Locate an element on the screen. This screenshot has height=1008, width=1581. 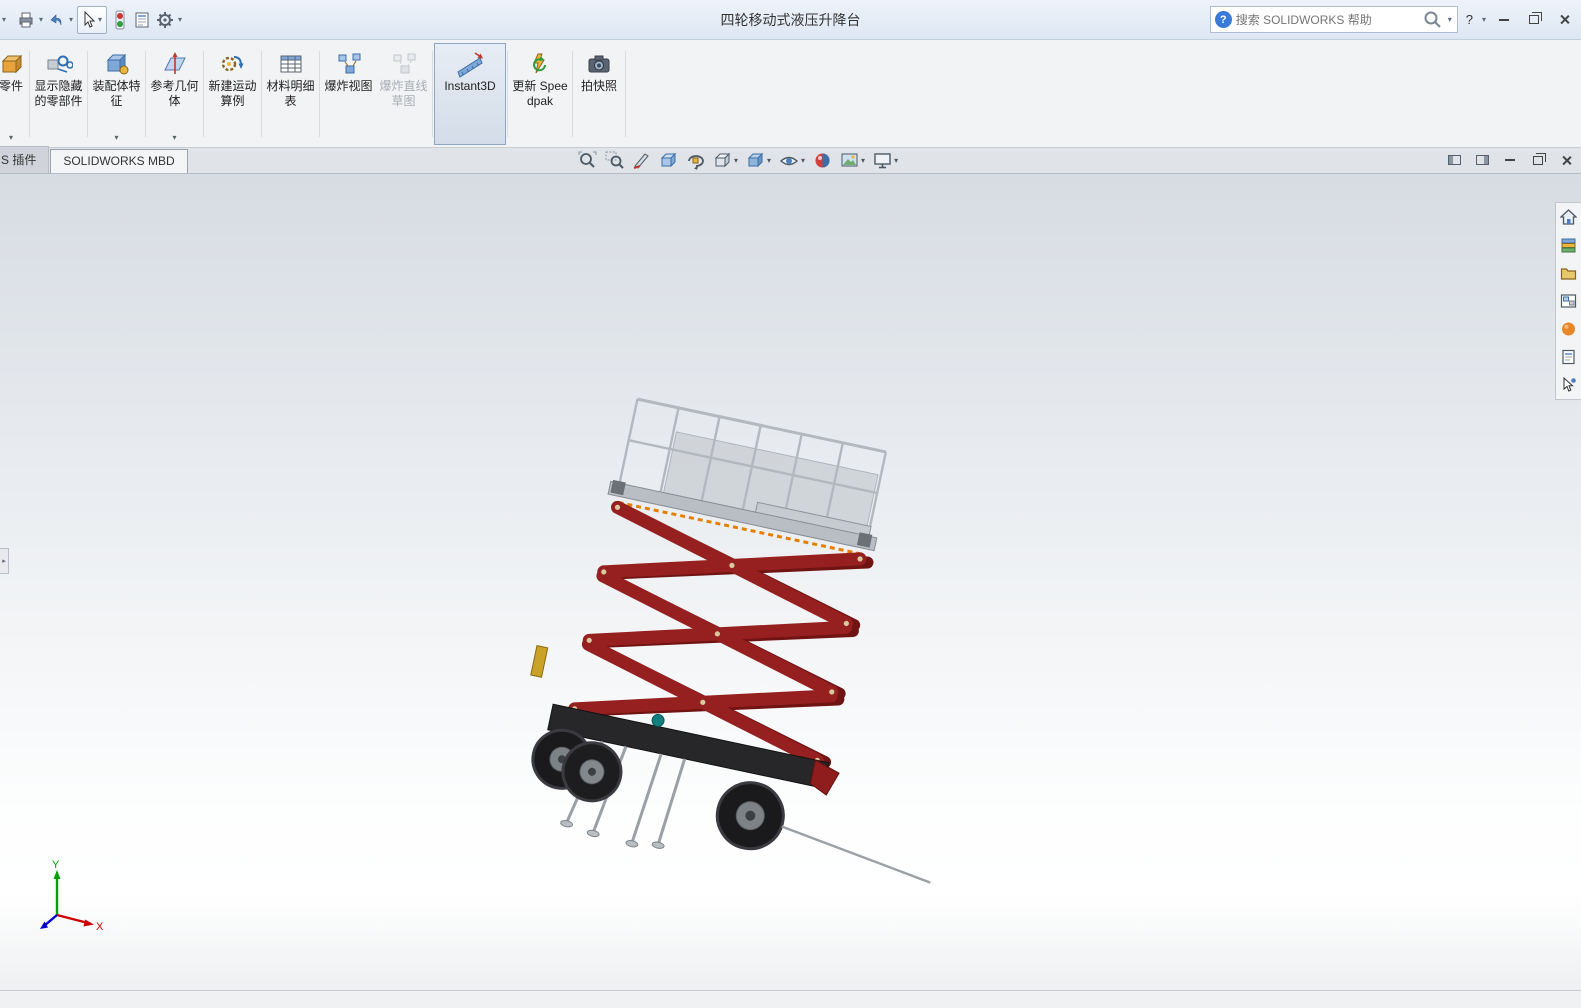
design-library-button is located at coordinates (1569, 245).